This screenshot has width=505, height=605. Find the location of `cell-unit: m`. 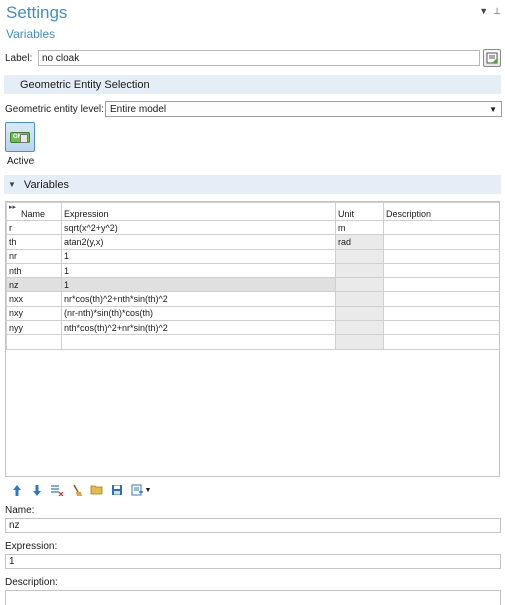

cell-unit: m is located at coordinates (359, 227).